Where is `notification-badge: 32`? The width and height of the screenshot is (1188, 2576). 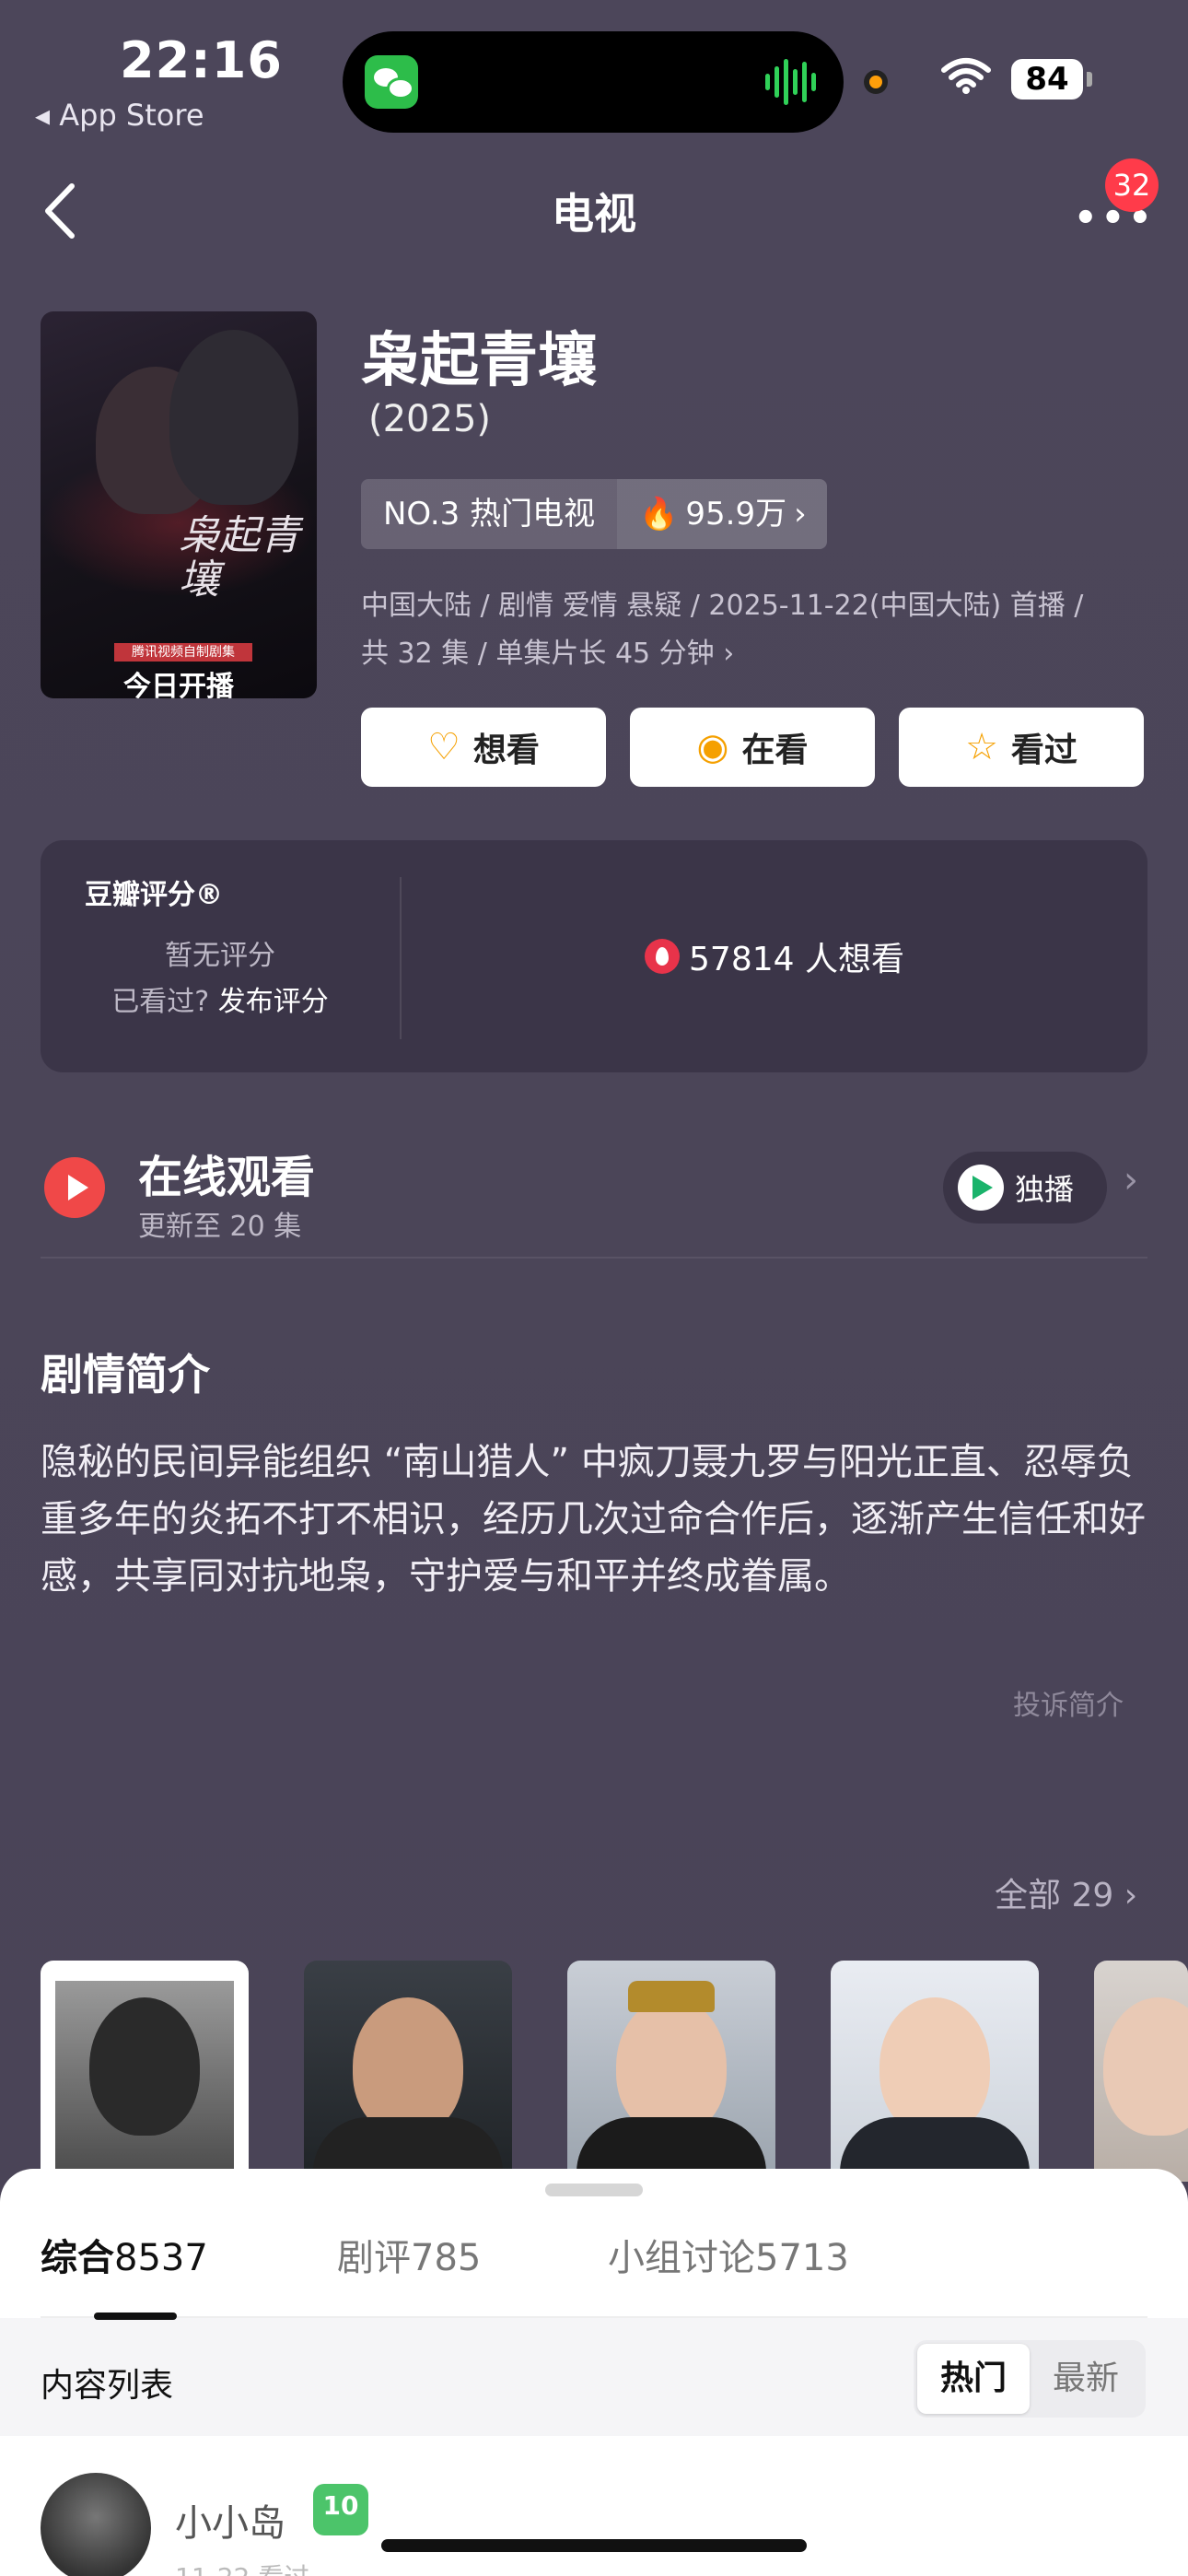 notification-badge: 32 is located at coordinates (1132, 185).